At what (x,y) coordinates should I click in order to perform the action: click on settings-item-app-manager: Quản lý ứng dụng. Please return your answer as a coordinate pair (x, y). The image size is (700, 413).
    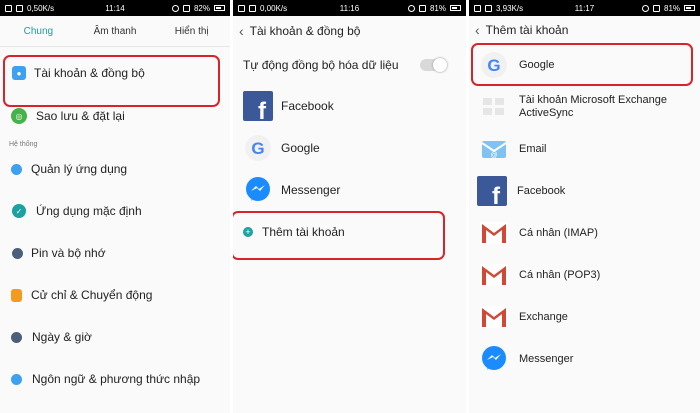
    Looking at the image, I should click on (115, 169).